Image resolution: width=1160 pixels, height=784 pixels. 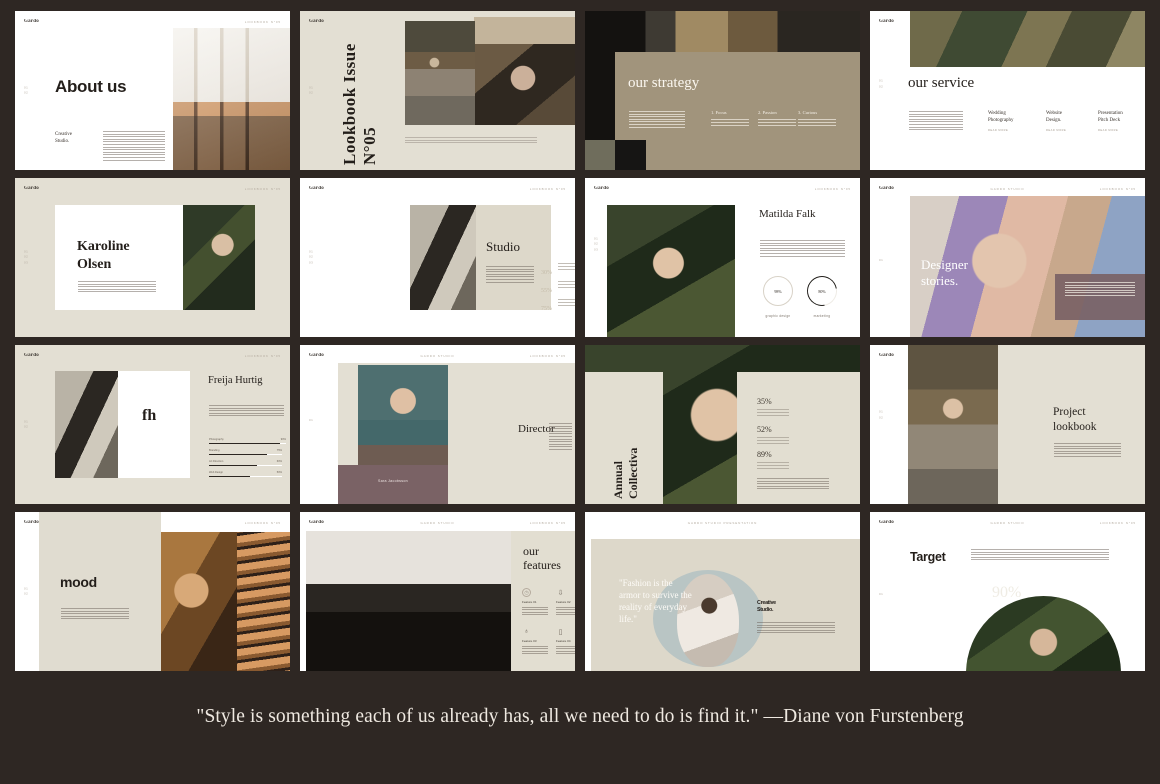 What do you see at coordinates (1043, 633) in the screenshot?
I see `photo-crown-leaf` at bounding box center [1043, 633].